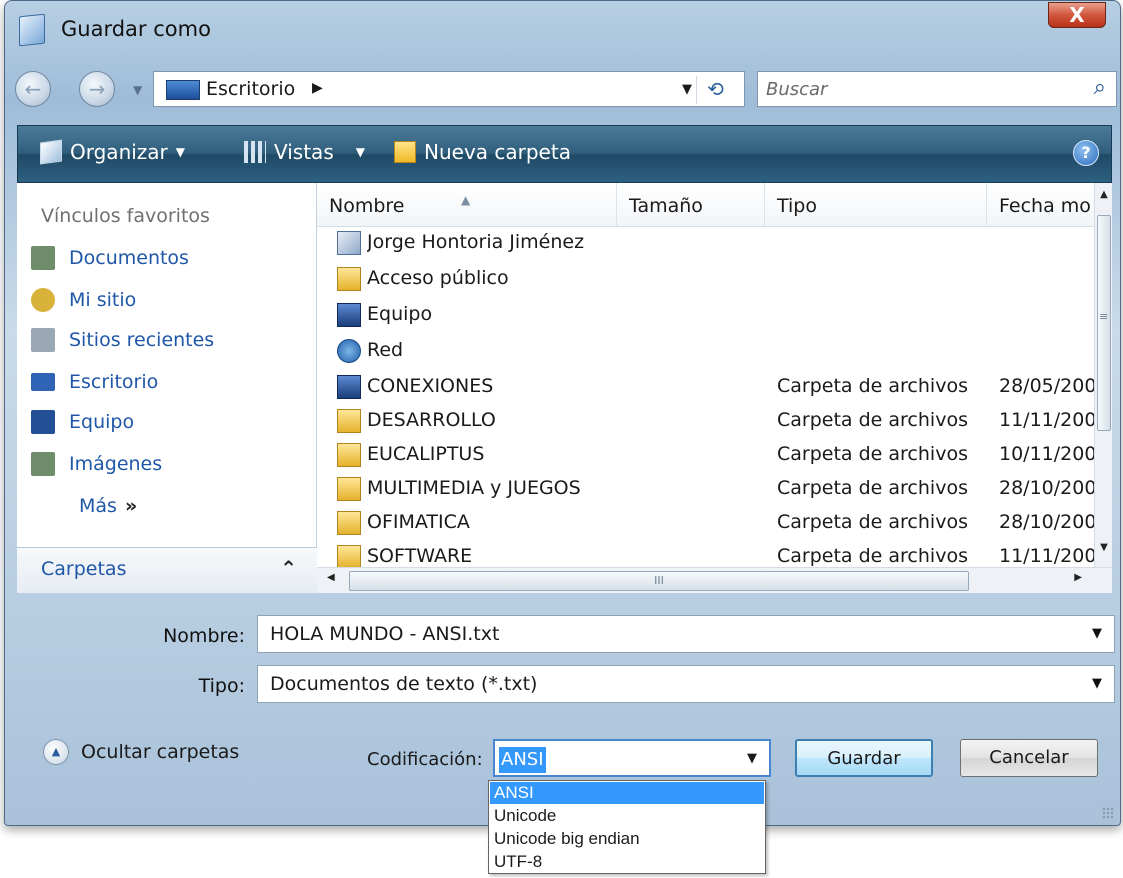 Image resolution: width=1123 pixels, height=878 pixels. I want to click on favorite-mi-sitio: Mi sitio, so click(83, 300).